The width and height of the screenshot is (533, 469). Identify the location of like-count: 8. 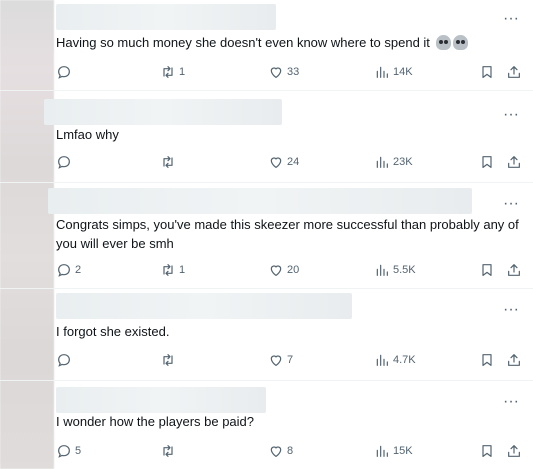
(290, 451).